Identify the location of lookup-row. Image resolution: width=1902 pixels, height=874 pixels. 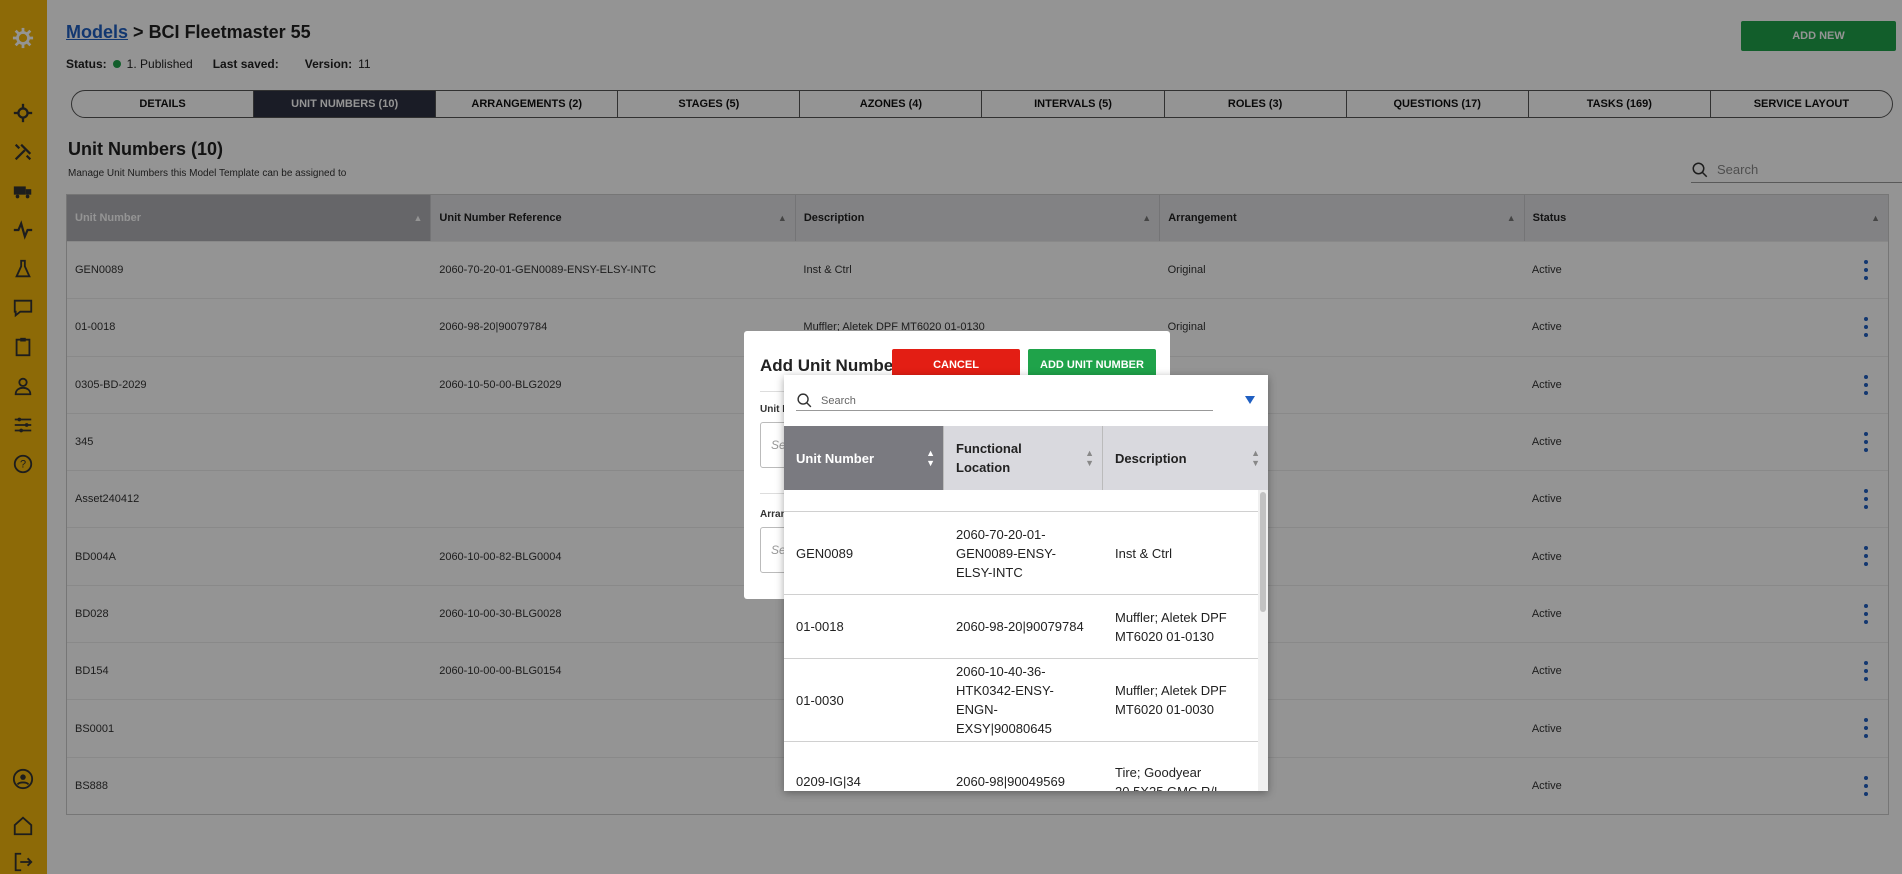
(1021, 501).